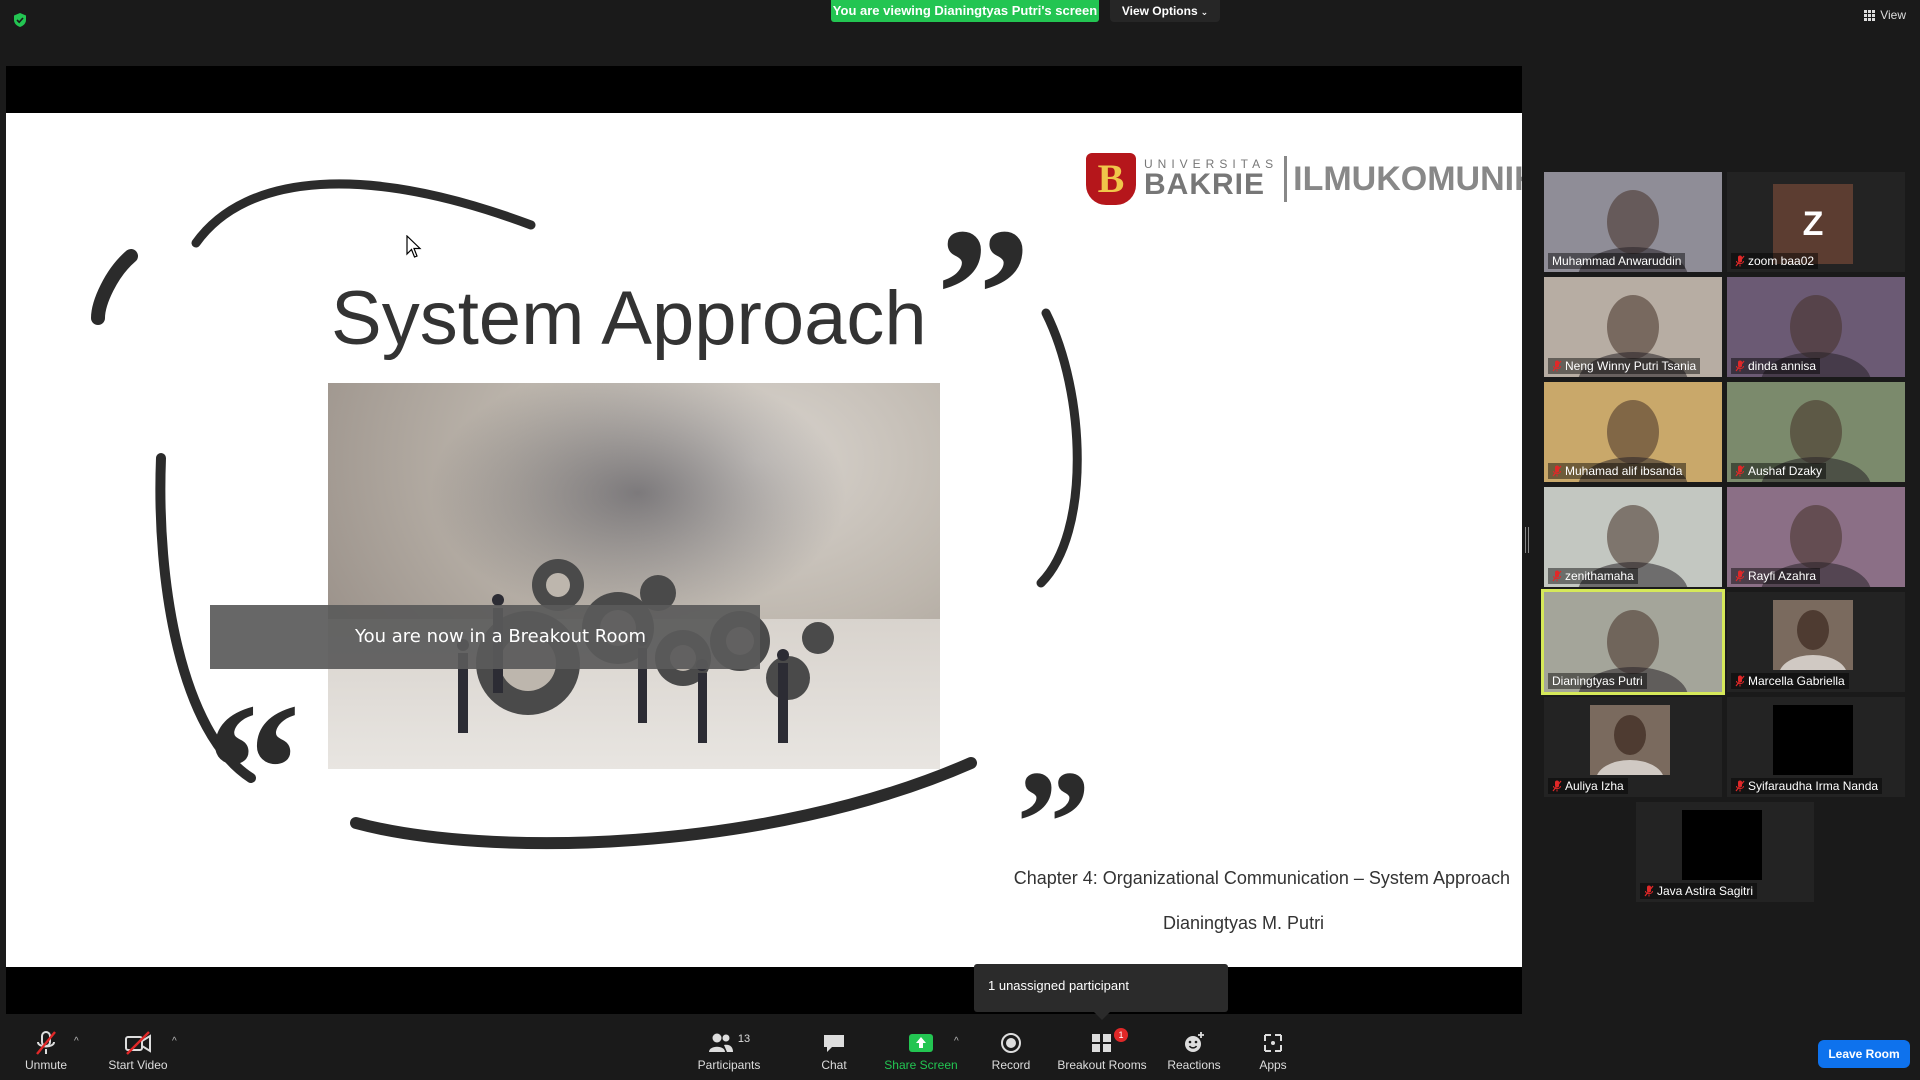  I want to click on chat-button: Chat, so click(834, 1051).